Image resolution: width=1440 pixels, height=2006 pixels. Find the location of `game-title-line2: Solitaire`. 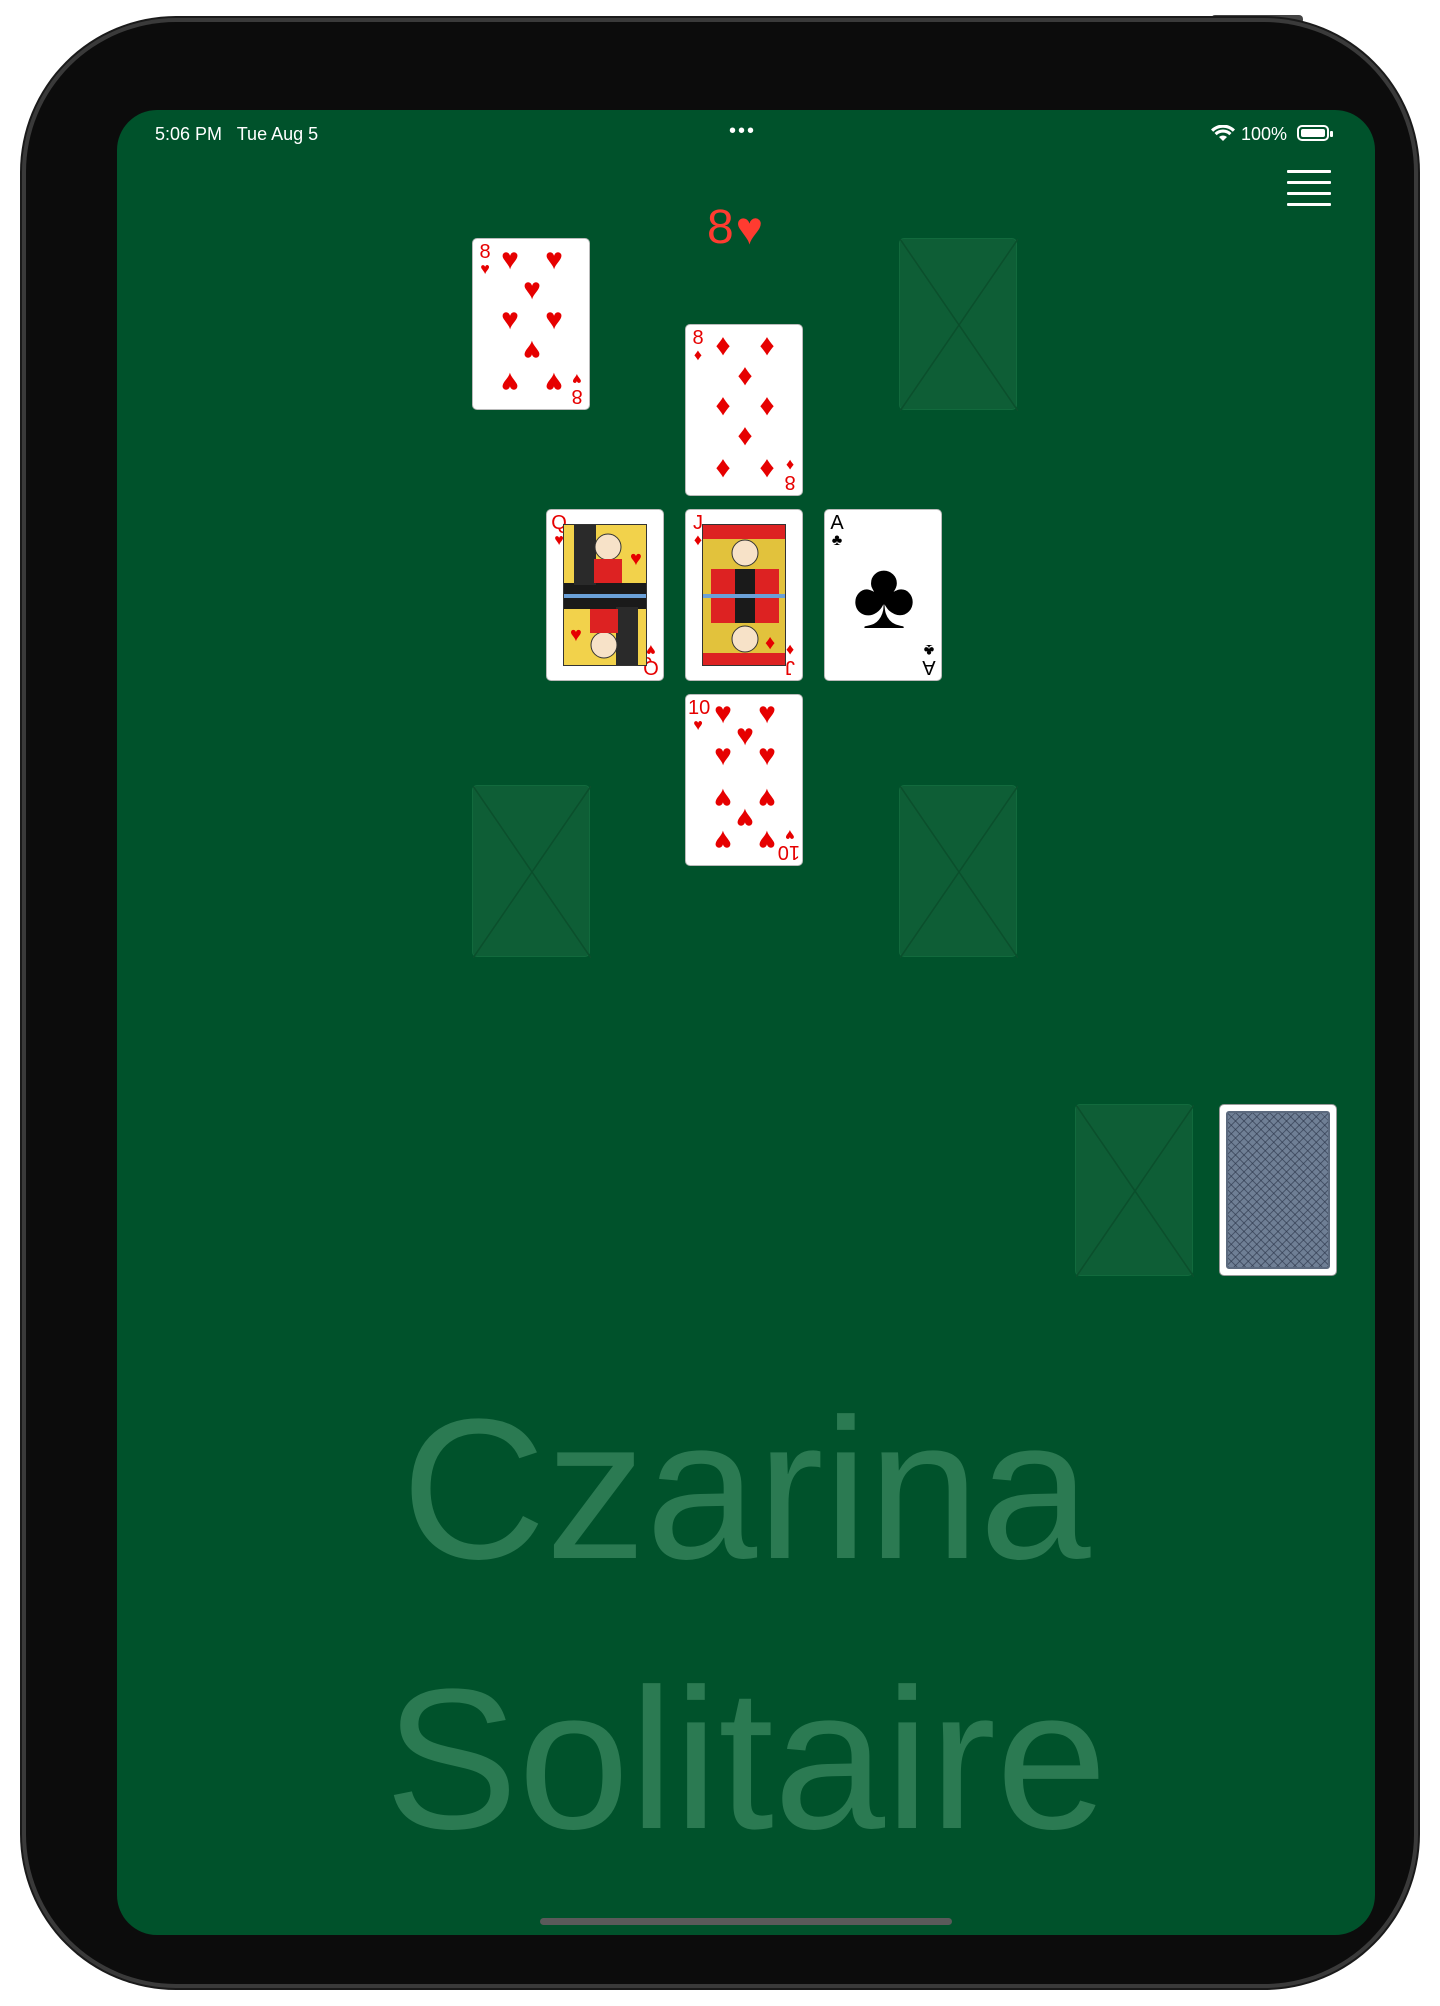

game-title-line2: Solitaire is located at coordinates (746, 1759).